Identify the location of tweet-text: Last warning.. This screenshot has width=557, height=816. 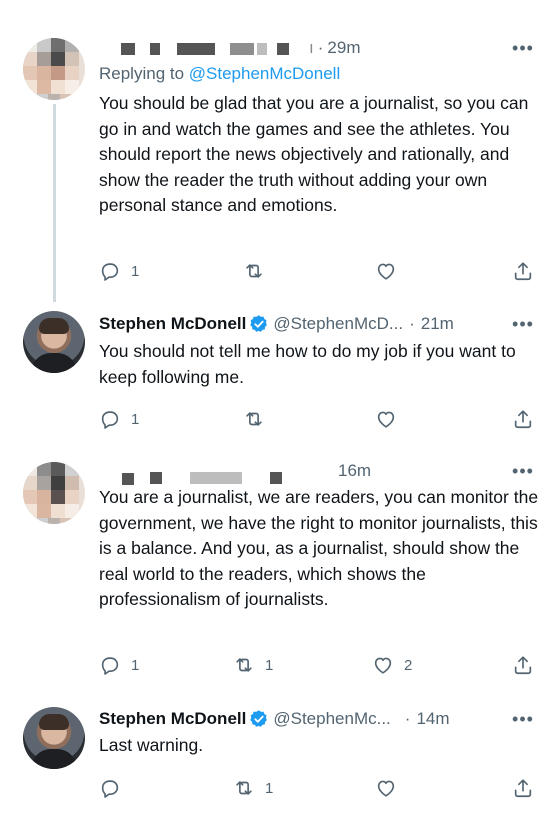
(151, 745).